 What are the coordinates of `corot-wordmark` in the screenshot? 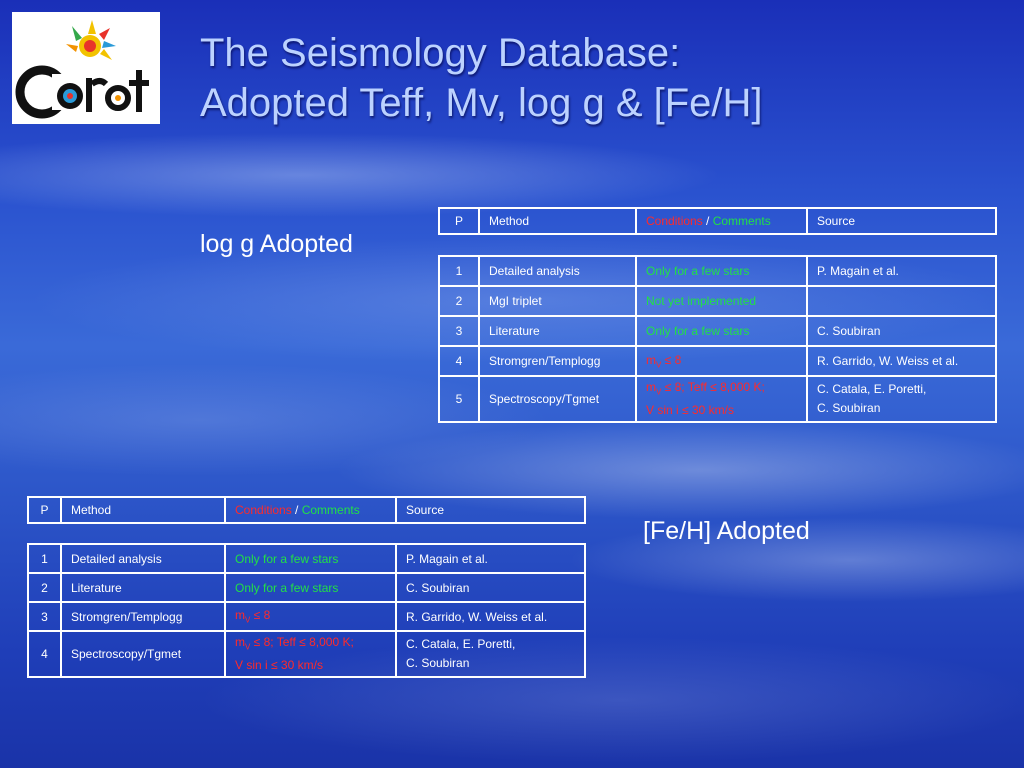 It's located at (82, 92).